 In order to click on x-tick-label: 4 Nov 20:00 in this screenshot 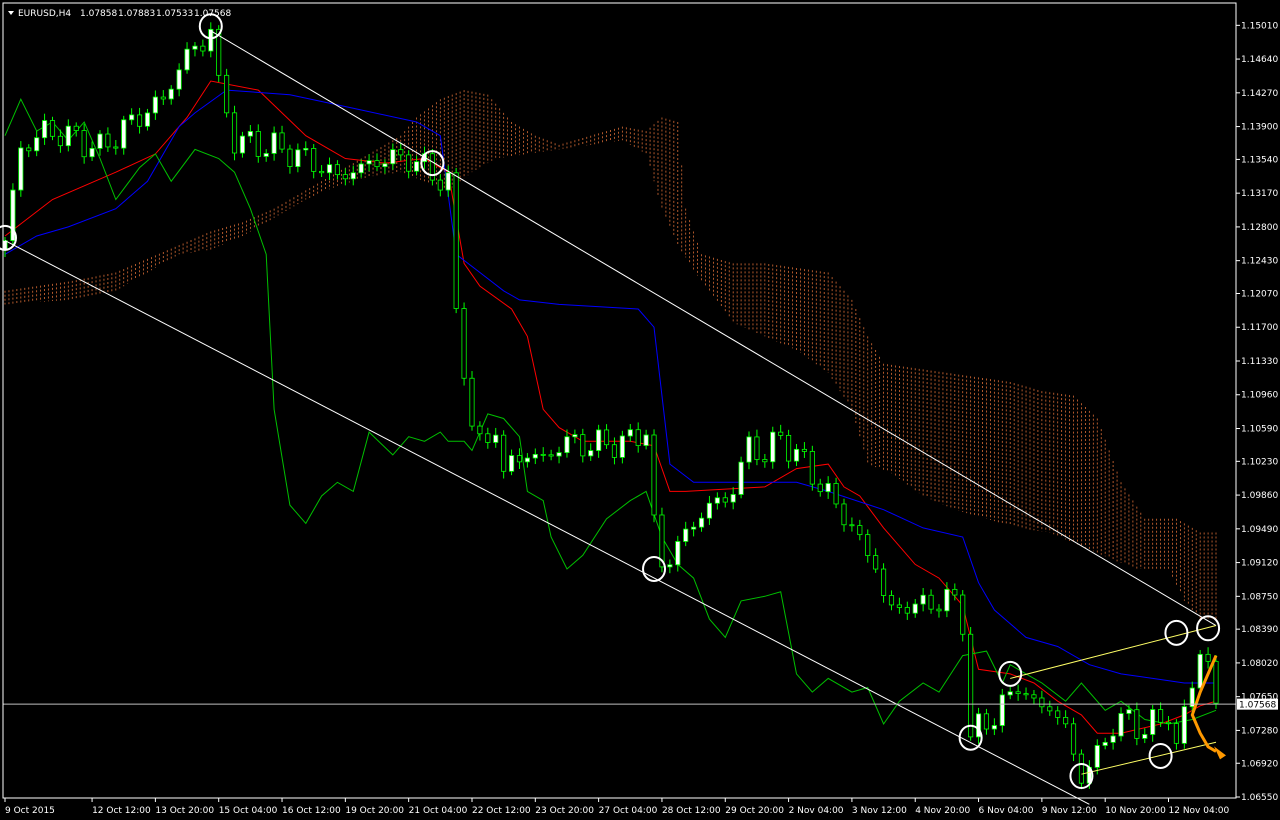, I will do `click(942, 811)`.